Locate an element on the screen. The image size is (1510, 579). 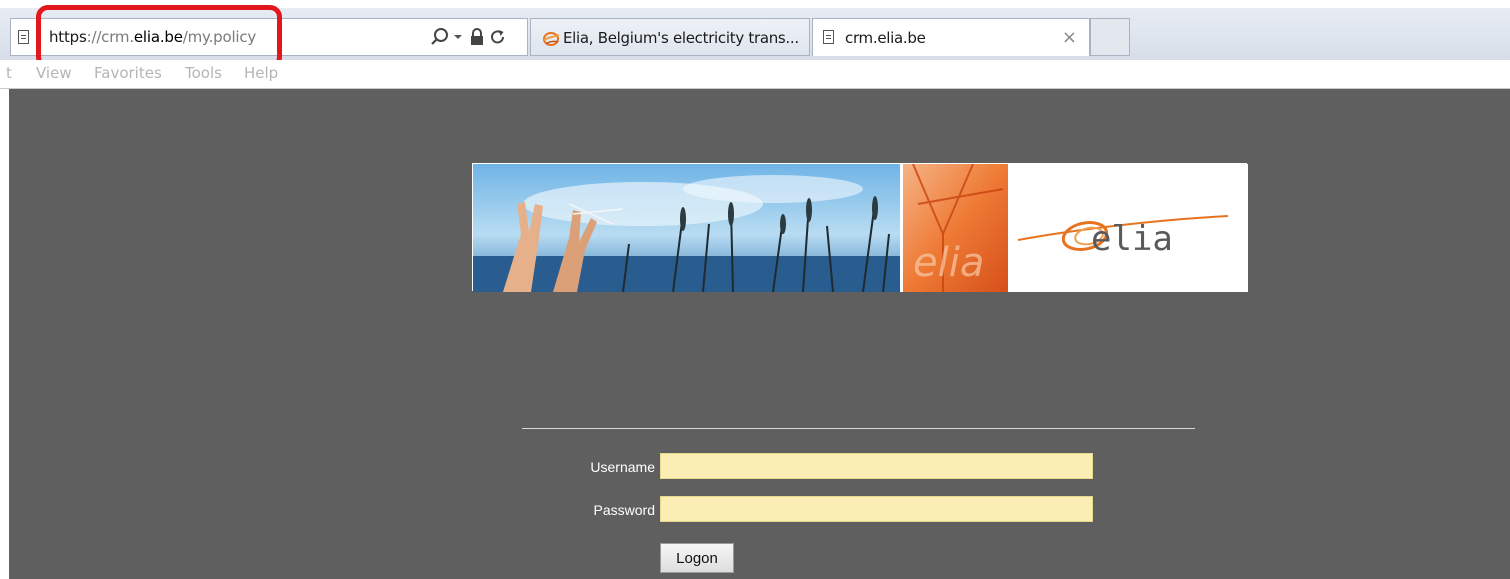
username-input is located at coordinates (876, 466).